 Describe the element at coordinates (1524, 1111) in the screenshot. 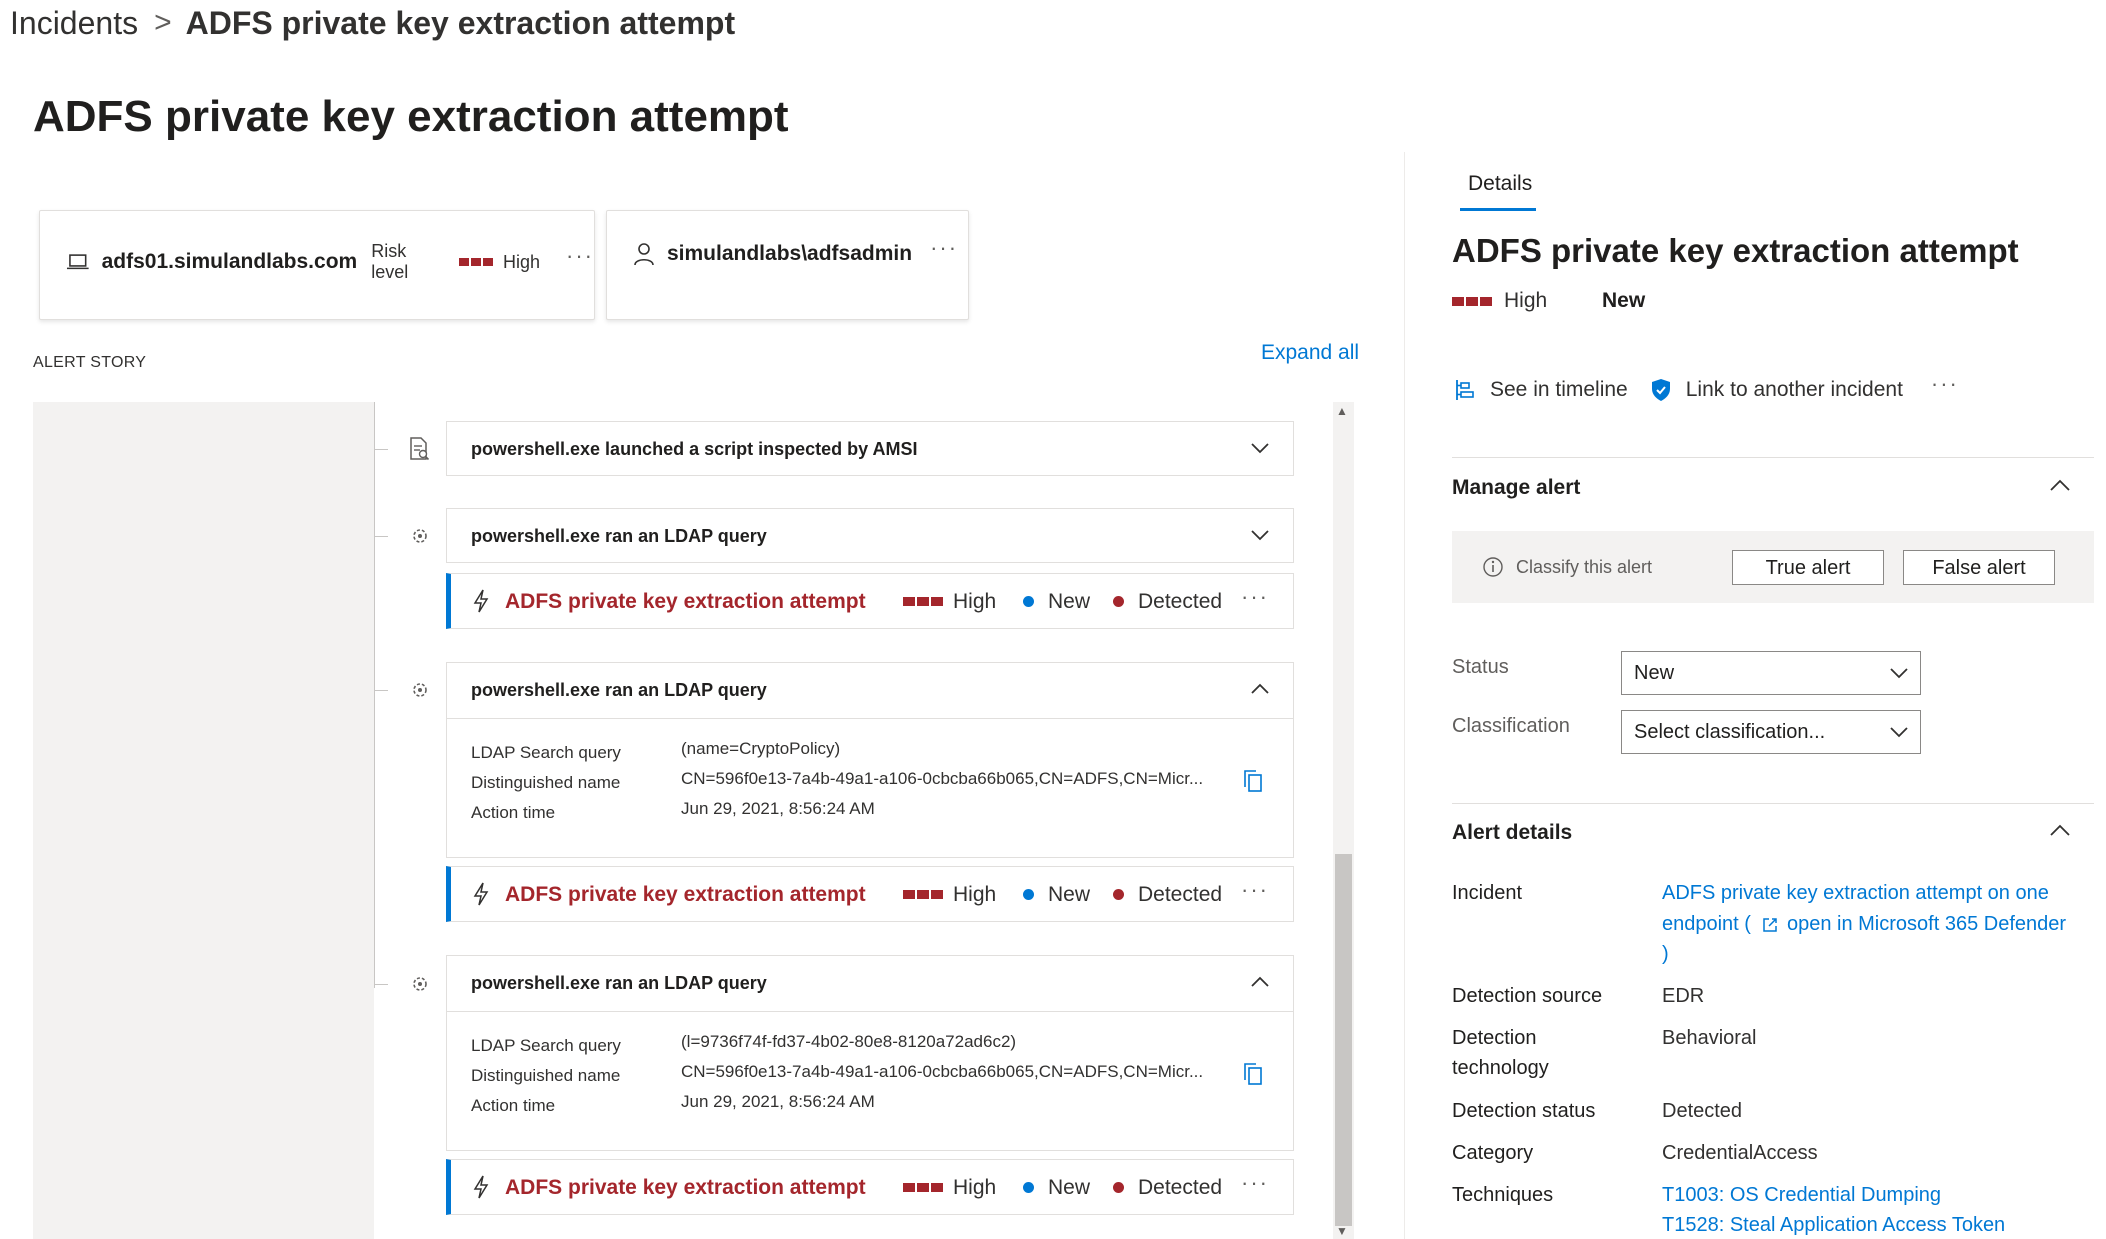

I see `detection-status-label: Detection status` at that location.